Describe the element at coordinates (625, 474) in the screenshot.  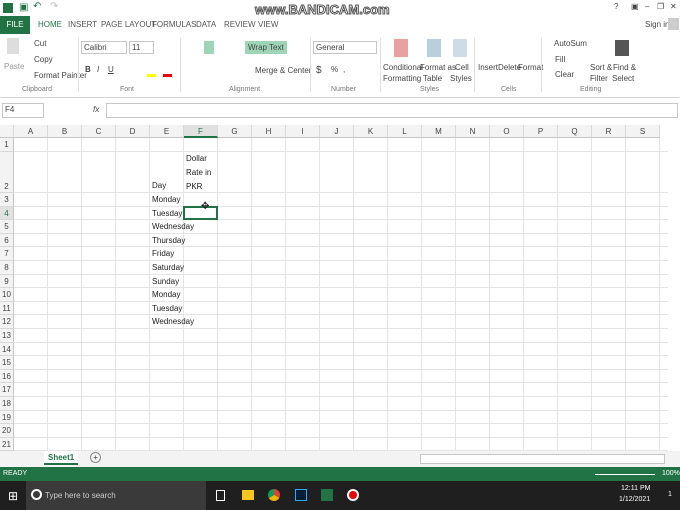
I see `zoom-slider` at that location.